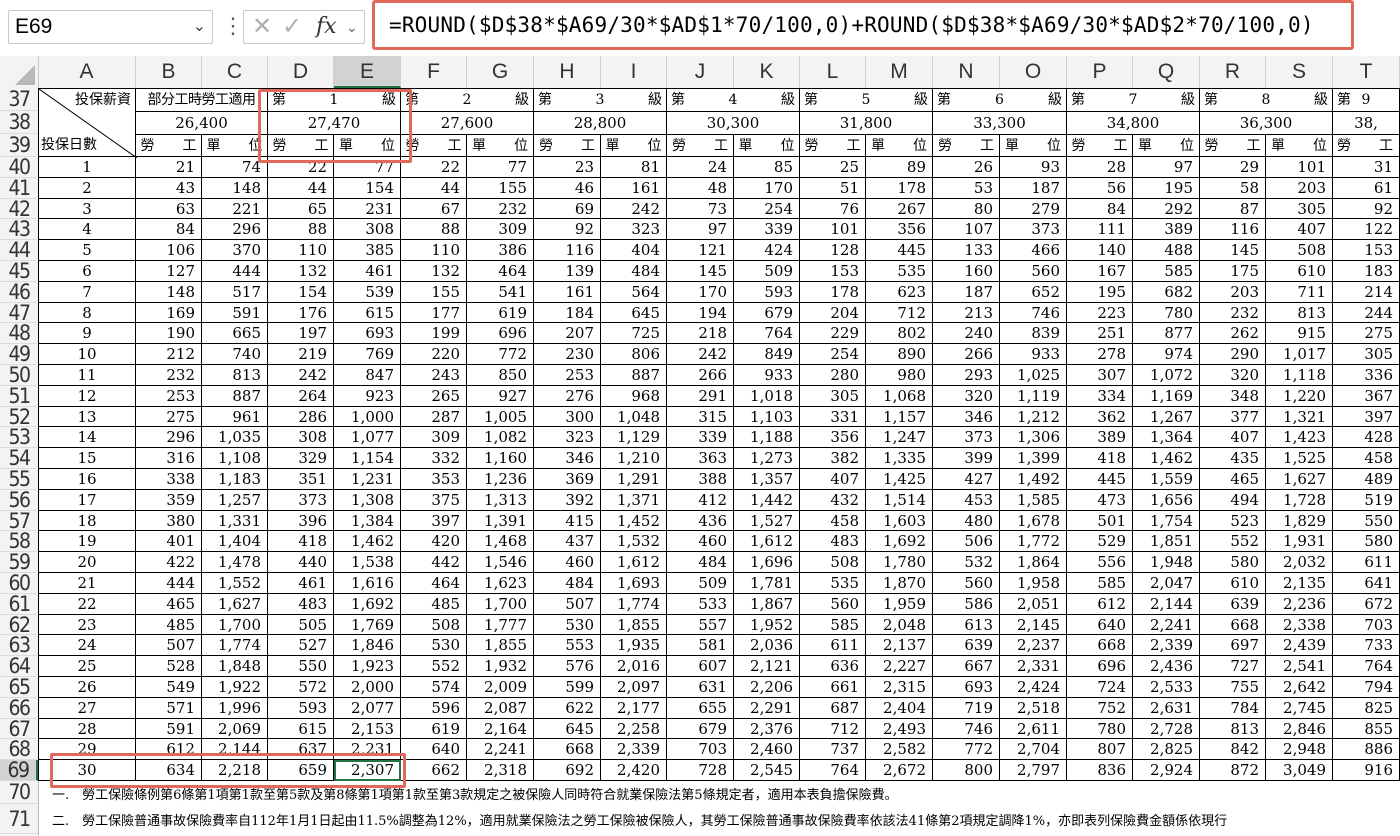 This screenshot has width=1400, height=836. I want to click on column-header-Q: Q, so click(1166, 72).